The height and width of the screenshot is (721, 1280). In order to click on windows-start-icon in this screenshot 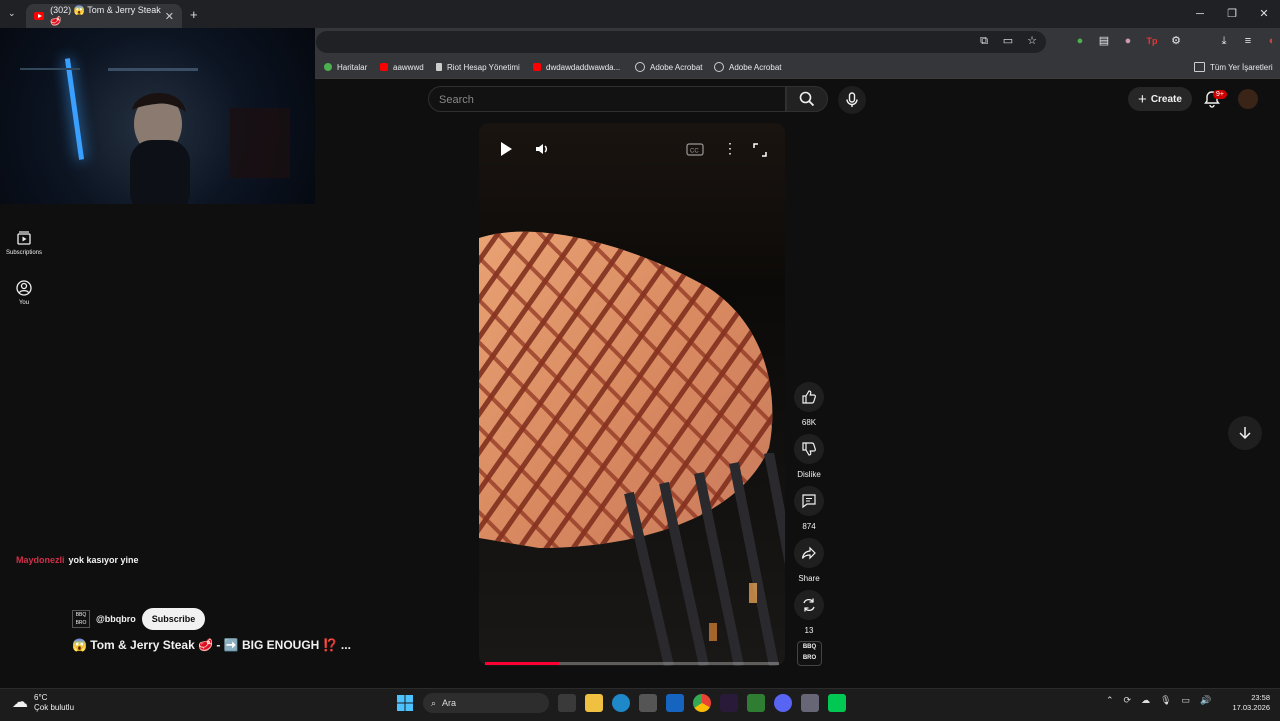, I will do `click(405, 703)`.